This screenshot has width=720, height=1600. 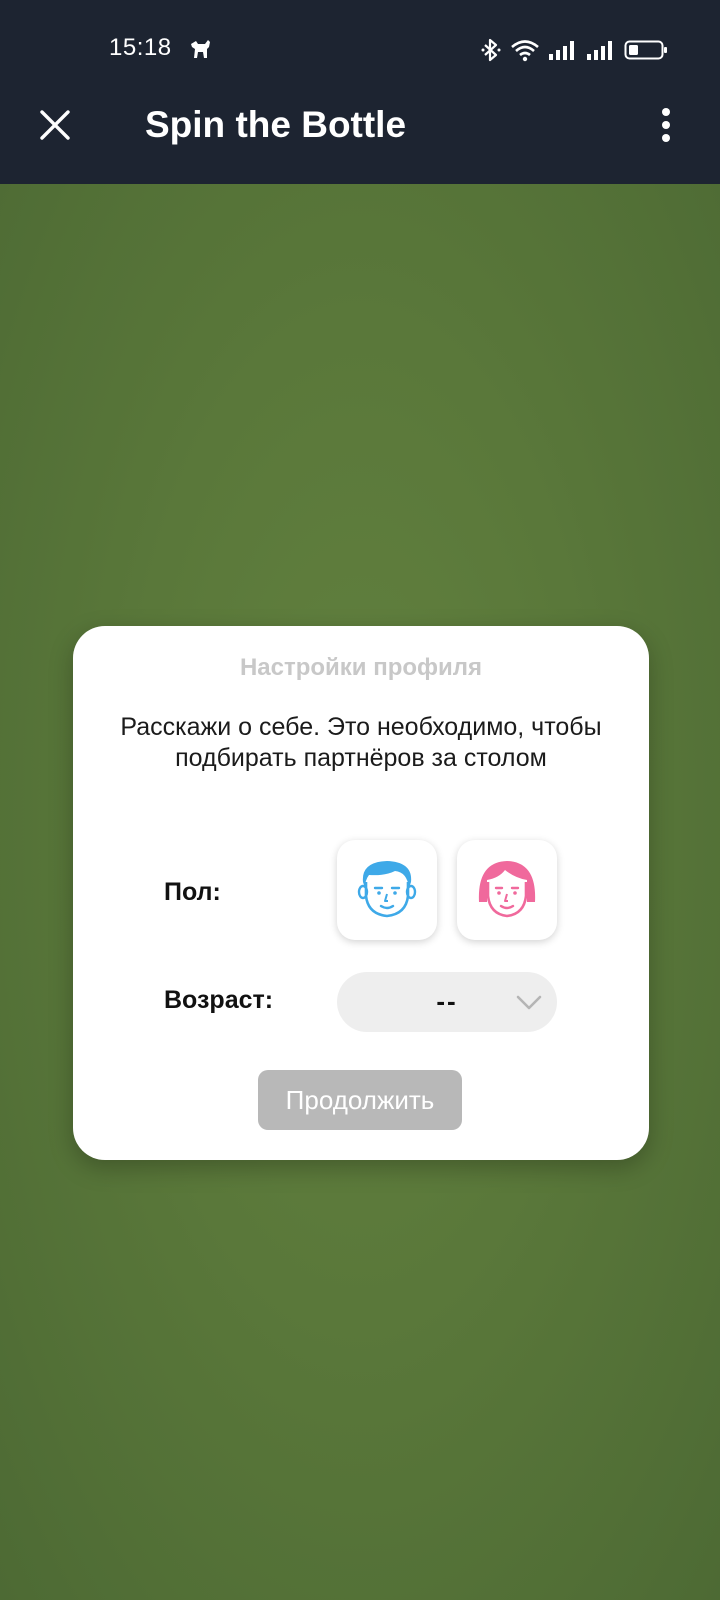 I want to click on male-avatar-icon, so click(x=387, y=890).